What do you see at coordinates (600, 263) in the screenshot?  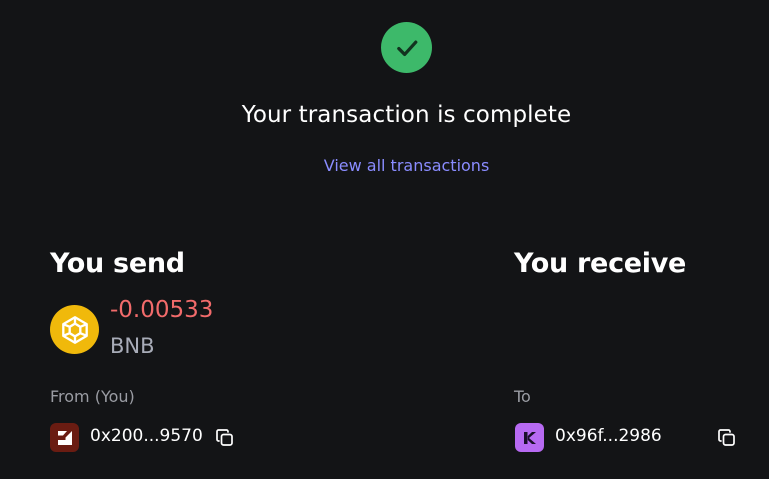 I see `receive-heading: You receive` at bounding box center [600, 263].